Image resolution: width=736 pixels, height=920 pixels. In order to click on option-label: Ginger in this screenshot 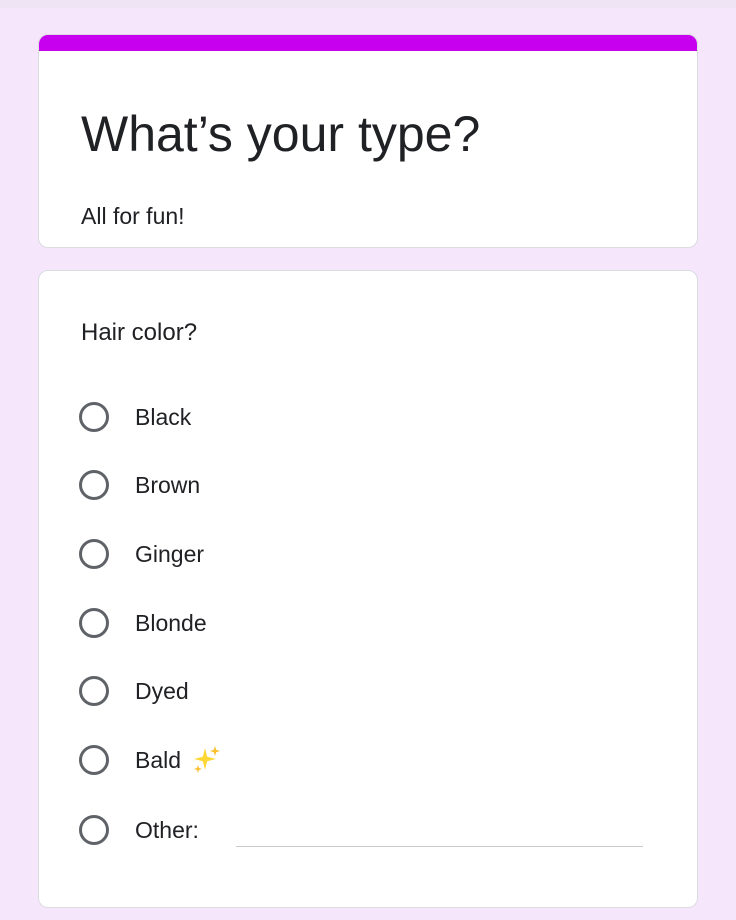, I will do `click(170, 553)`.